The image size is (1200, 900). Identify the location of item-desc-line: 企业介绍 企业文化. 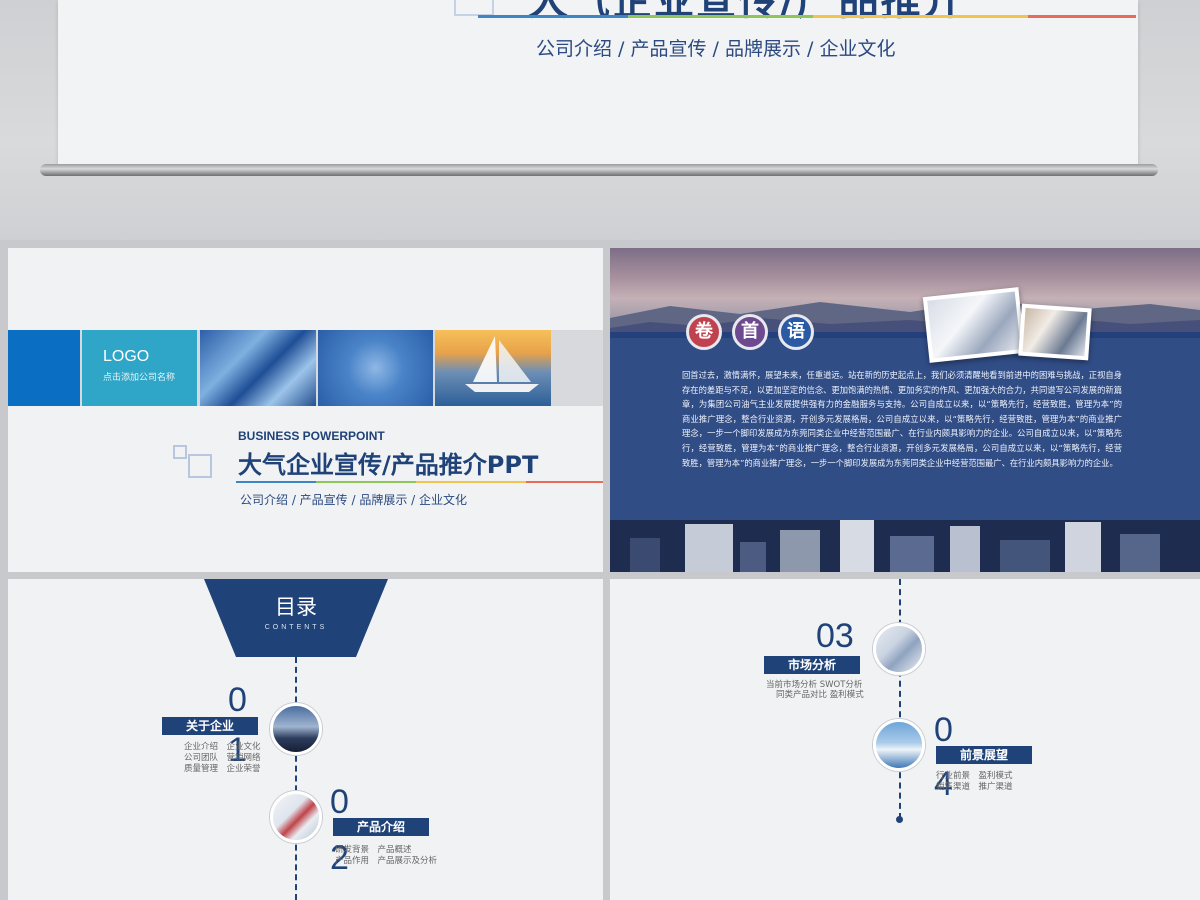
(222, 747).